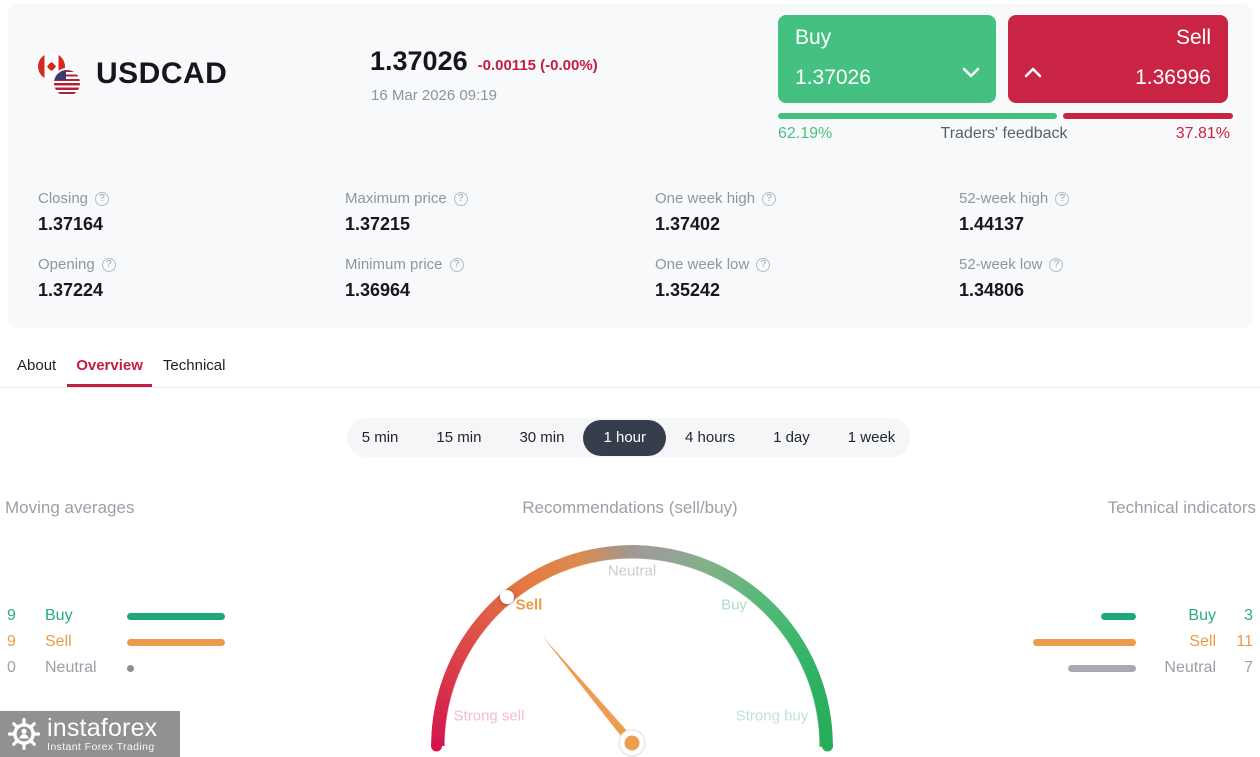 This screenshot has height=757, width=1260. I want to click on stat-value: 1.44137, so click(992, 224).